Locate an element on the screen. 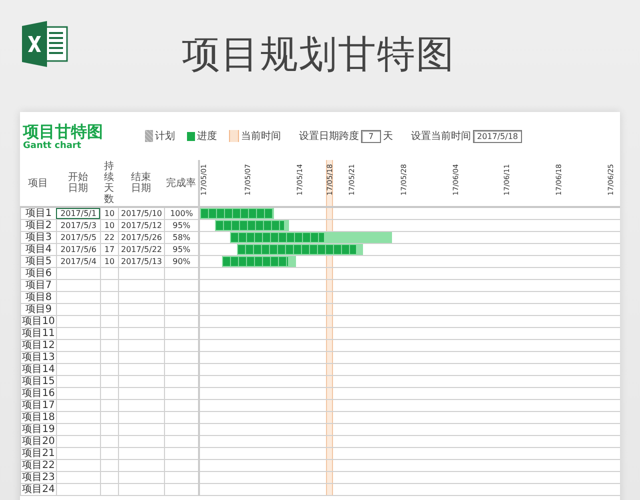 Image resolution: width=640 pixels, height=500 pixels. sheet-subtitle: Gantt chart is located at coordinates (52, 145).